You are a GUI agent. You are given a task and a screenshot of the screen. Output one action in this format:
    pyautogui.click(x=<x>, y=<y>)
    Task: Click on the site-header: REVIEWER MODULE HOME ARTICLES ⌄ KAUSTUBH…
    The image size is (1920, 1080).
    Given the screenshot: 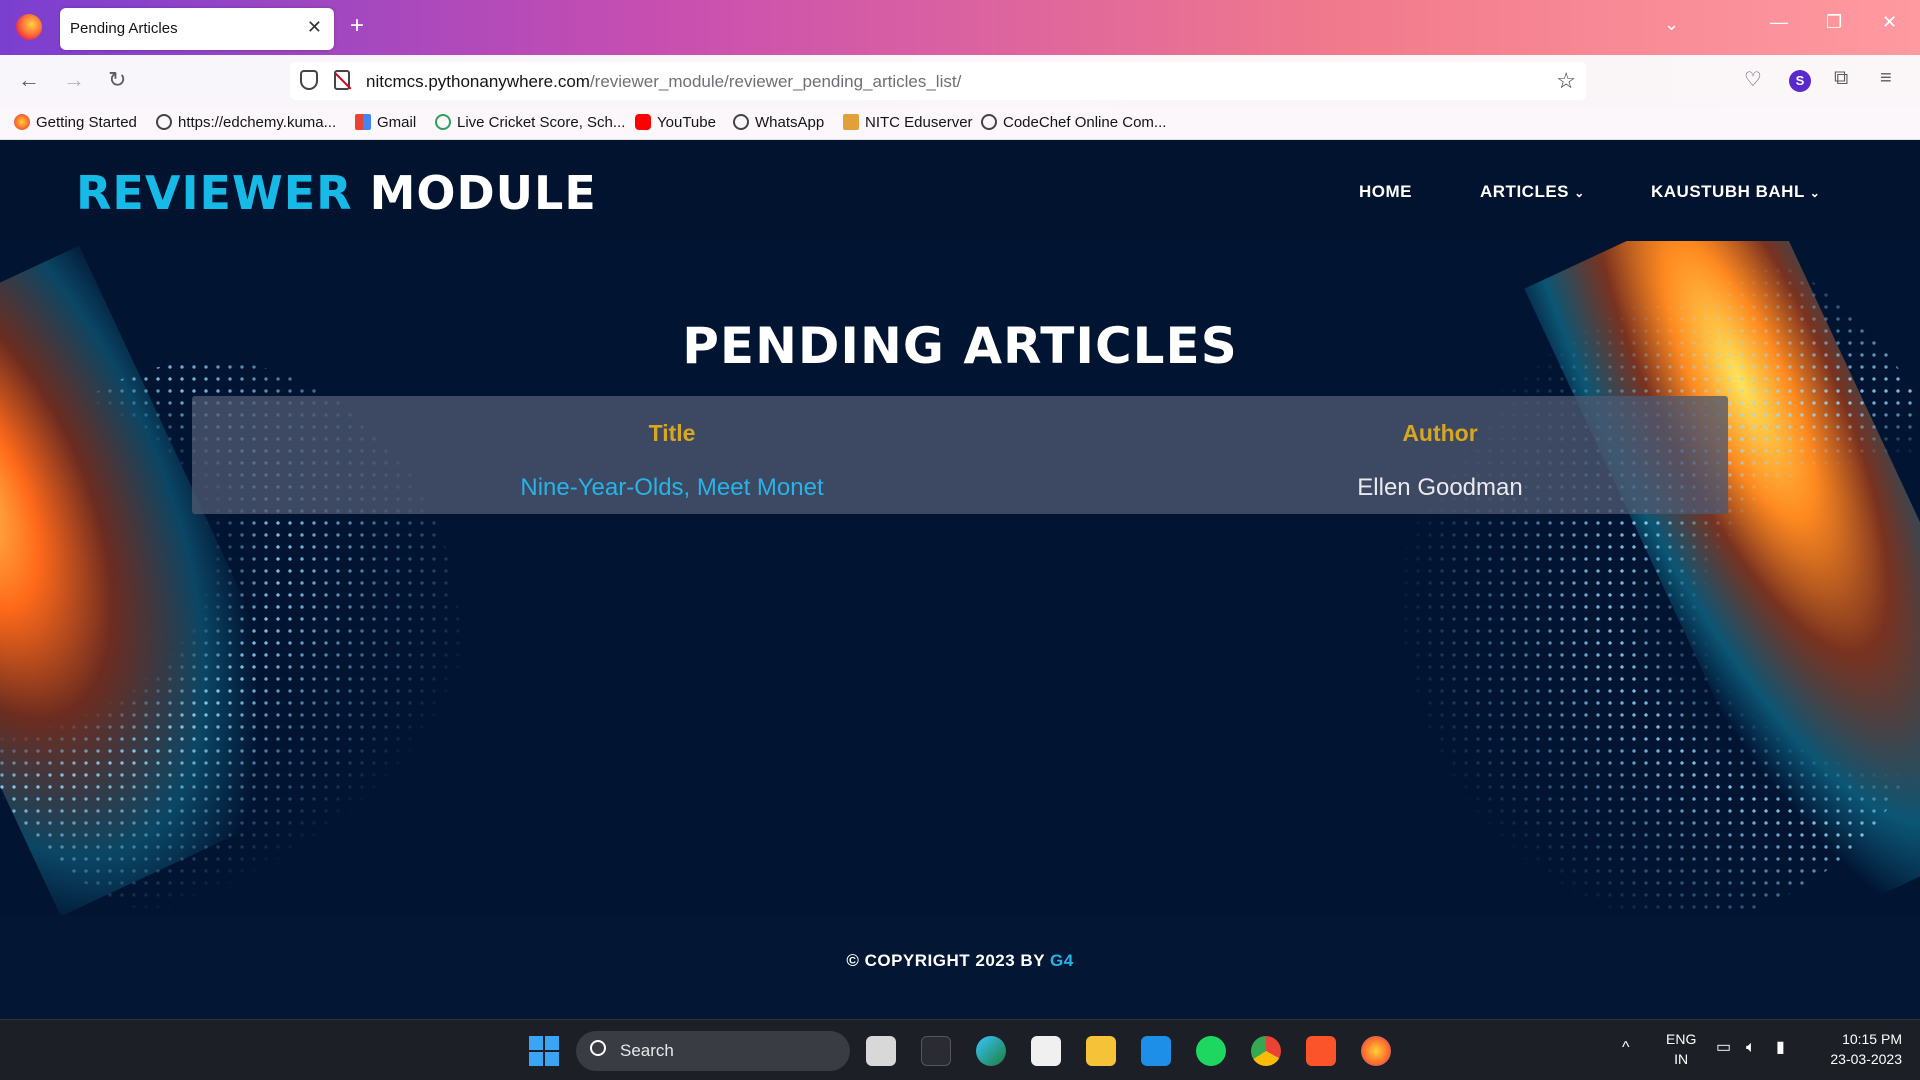 What is the action you would take?
    pyautogui.click(x=960, y=190)
    